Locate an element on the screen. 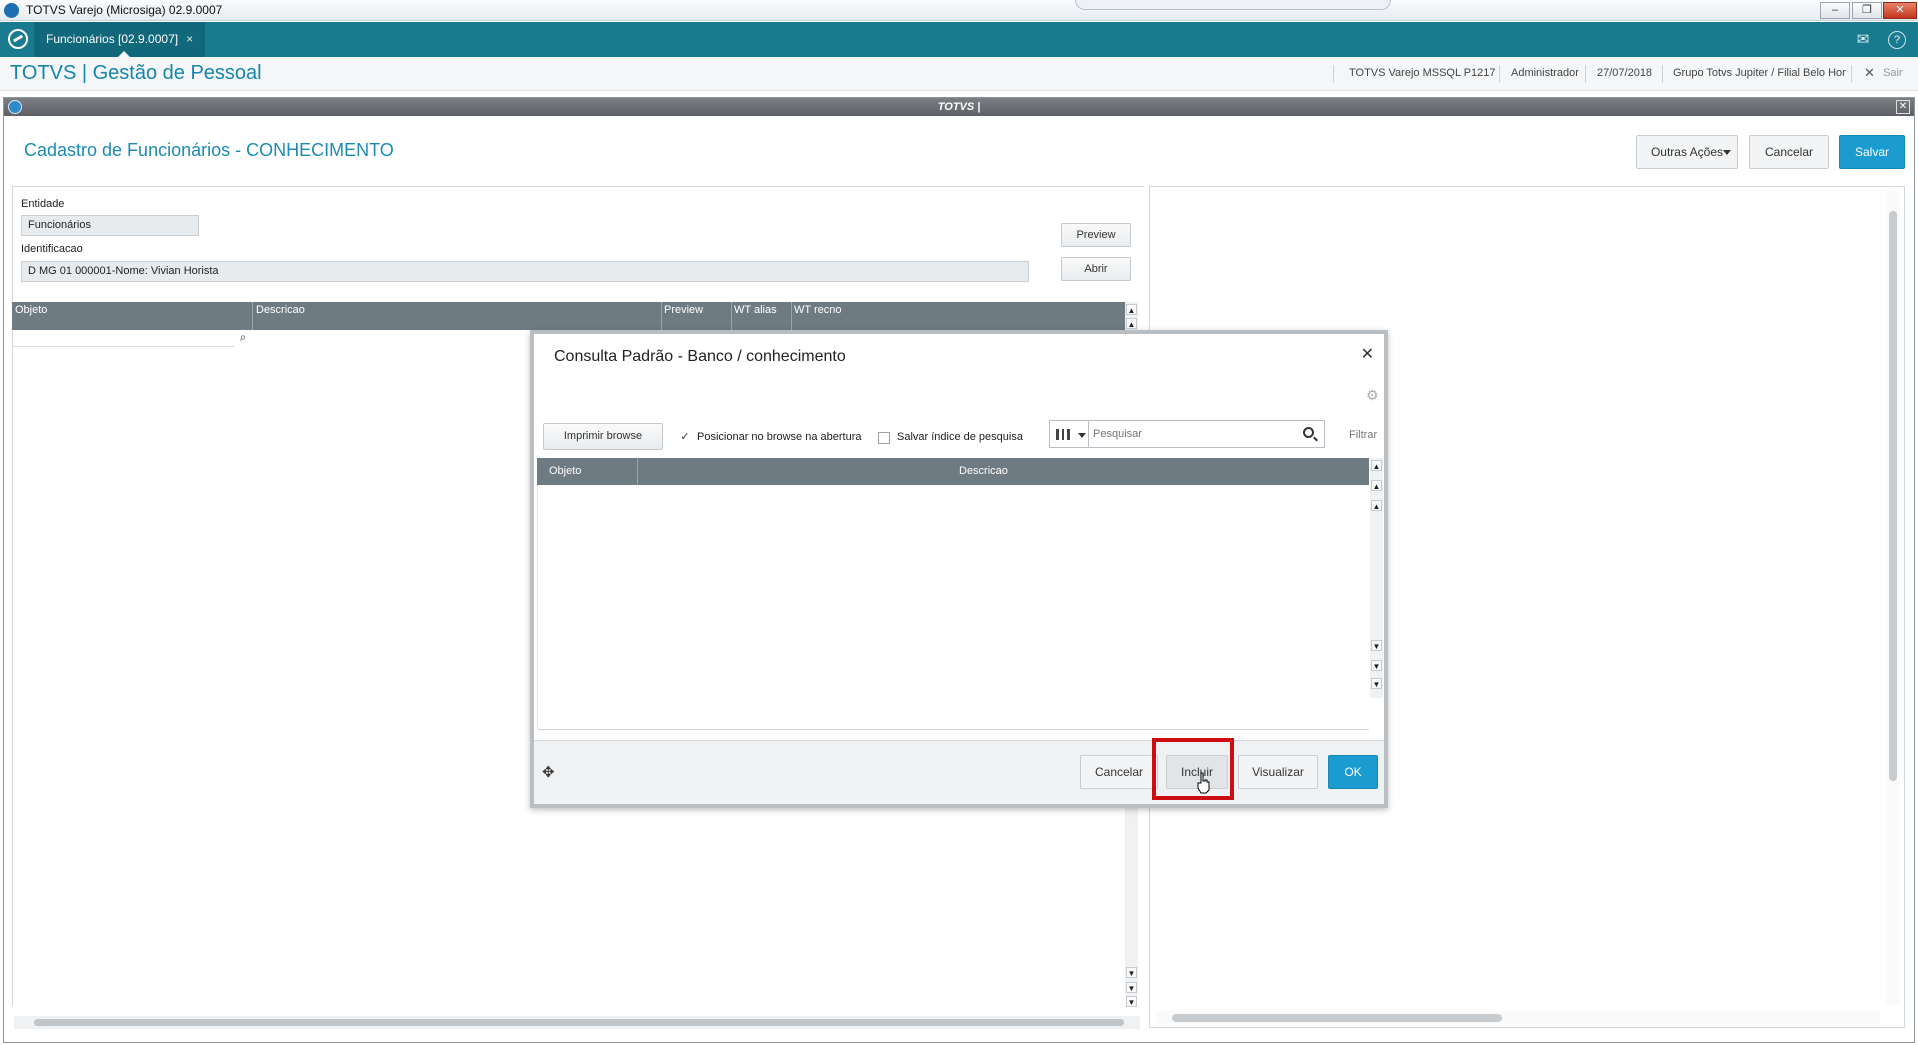 The height and width of the screenshot is (1045, 1918). form-titlebar: TOTVS | ✕ is located at coordinates (959, 107).